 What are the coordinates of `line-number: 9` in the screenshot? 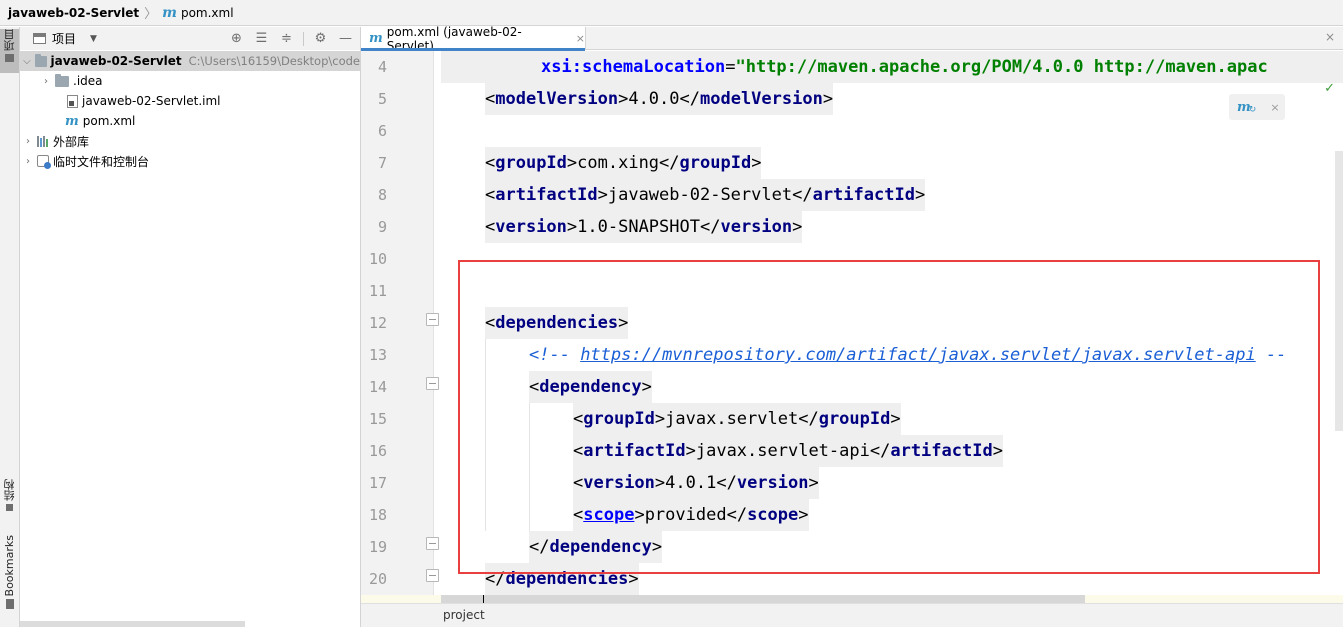 It's located at (382, 227).